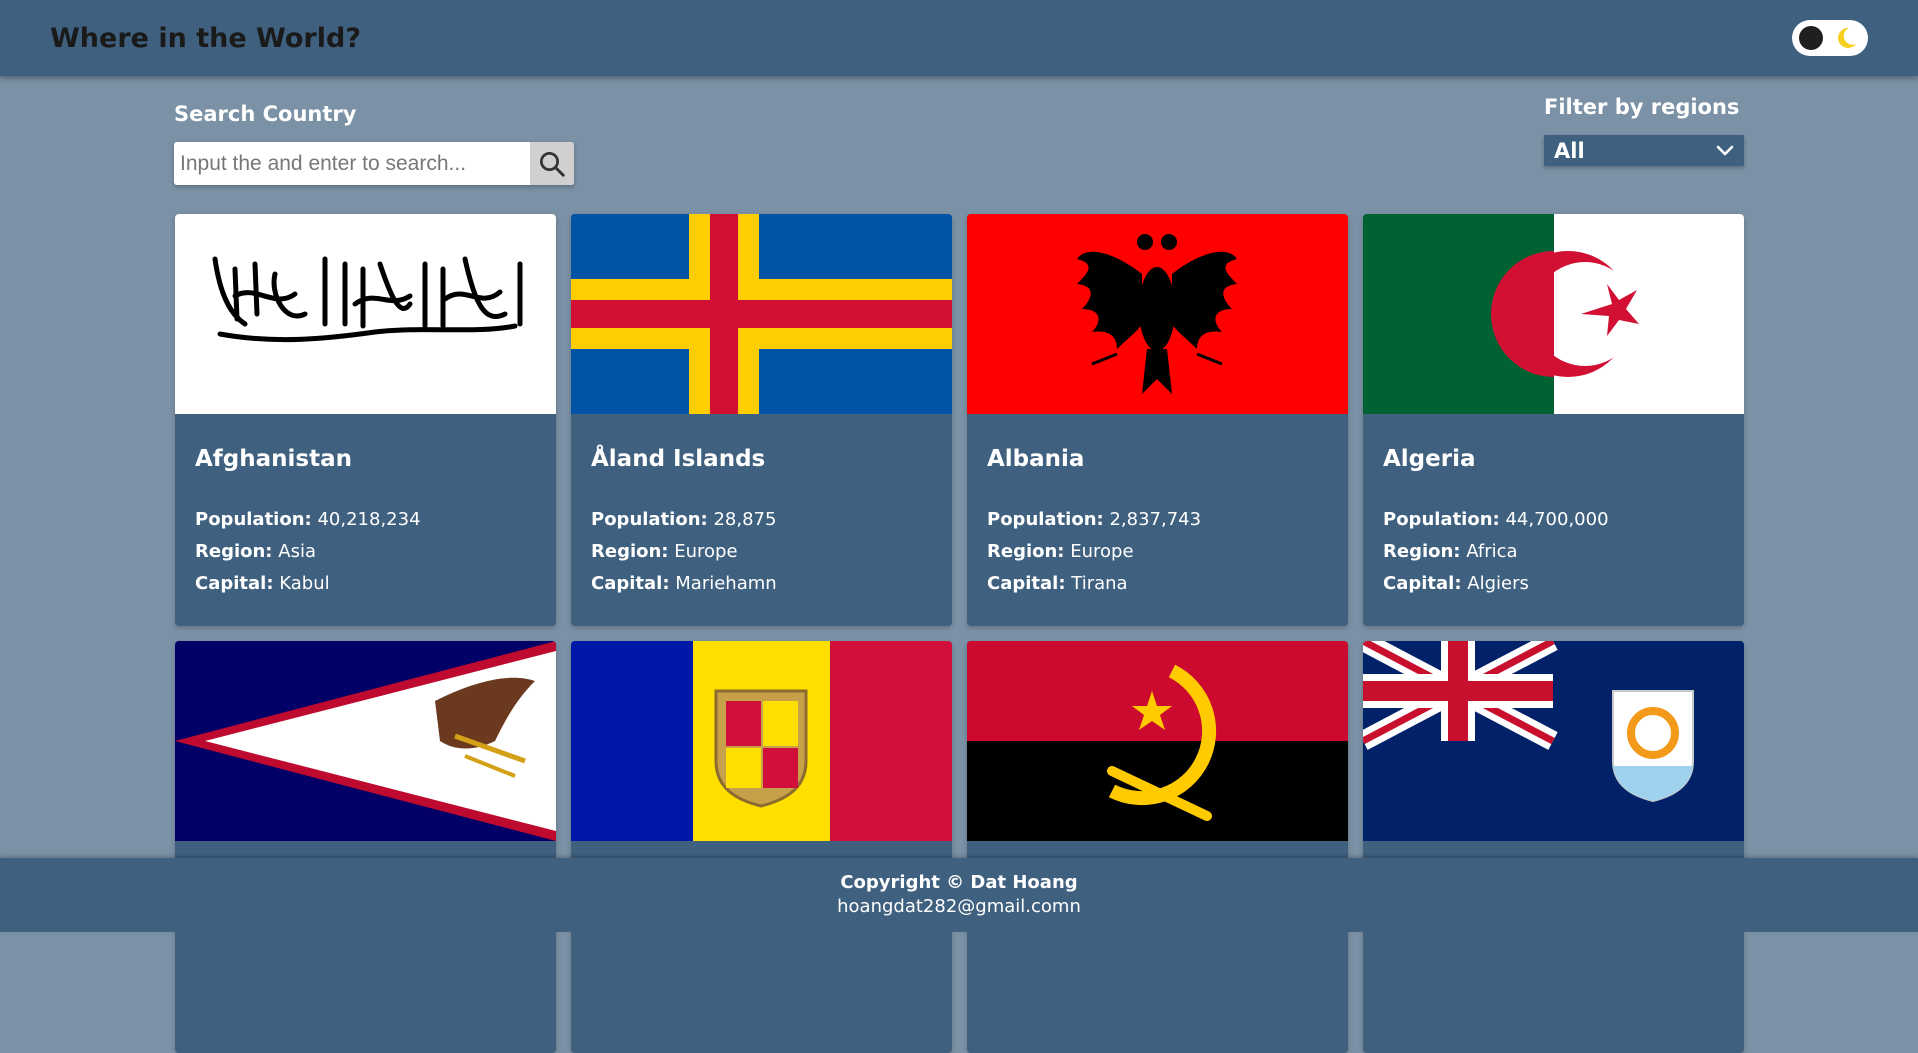 This screenshot has height=1053, width=1918. I want to click on search-label: Search Country, so click(265, 114).